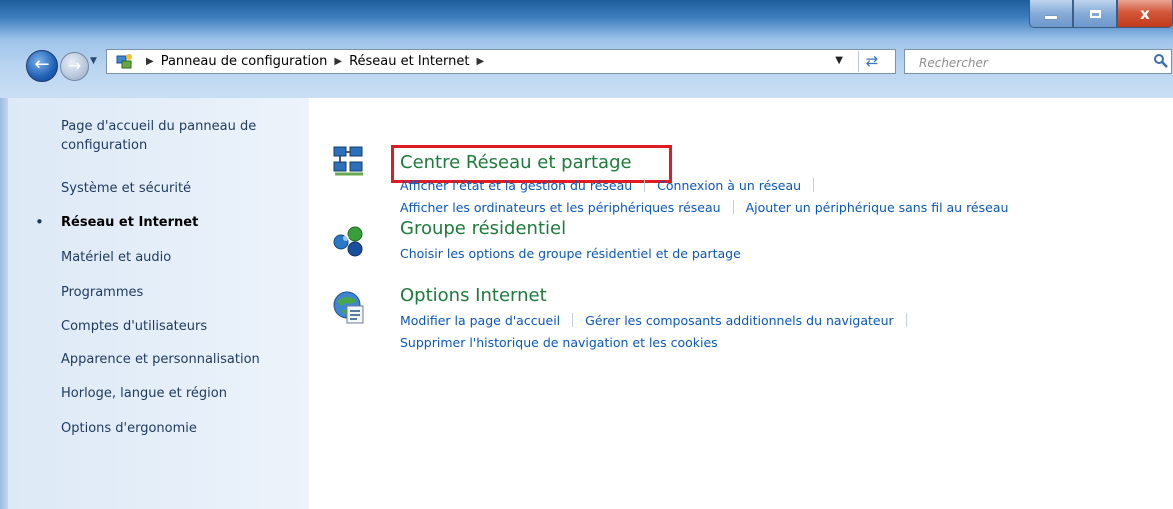  Describe the element at coordinates (349, 240) in the screenshot. I see `homegroup-icon` at that location.